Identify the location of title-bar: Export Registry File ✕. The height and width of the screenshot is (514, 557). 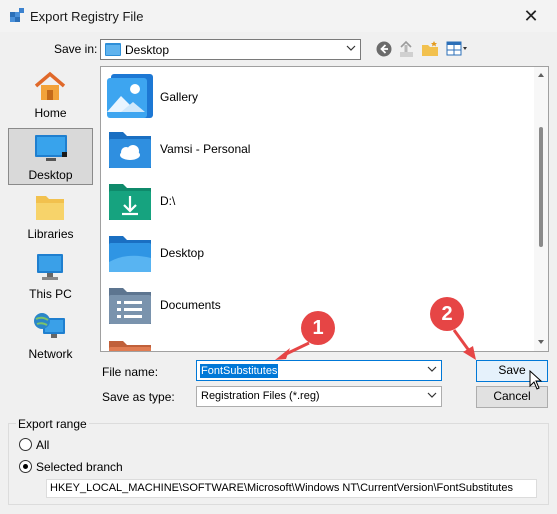
(278, 16).